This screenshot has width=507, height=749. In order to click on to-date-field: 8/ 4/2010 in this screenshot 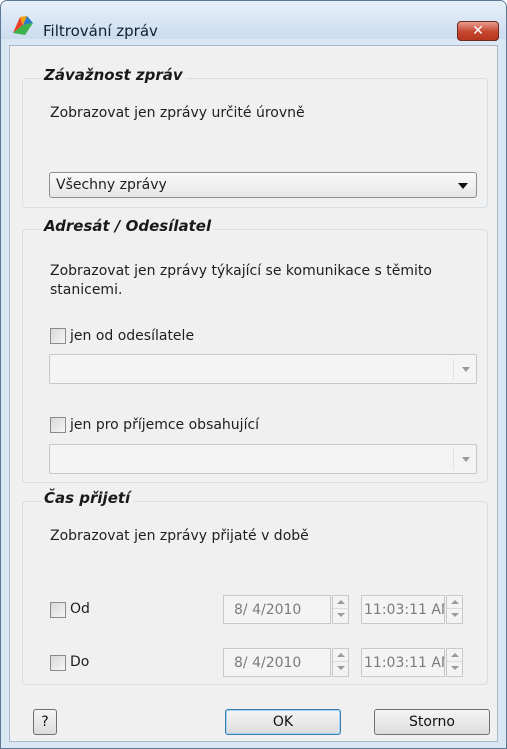, I will do `click(277, 662)`.